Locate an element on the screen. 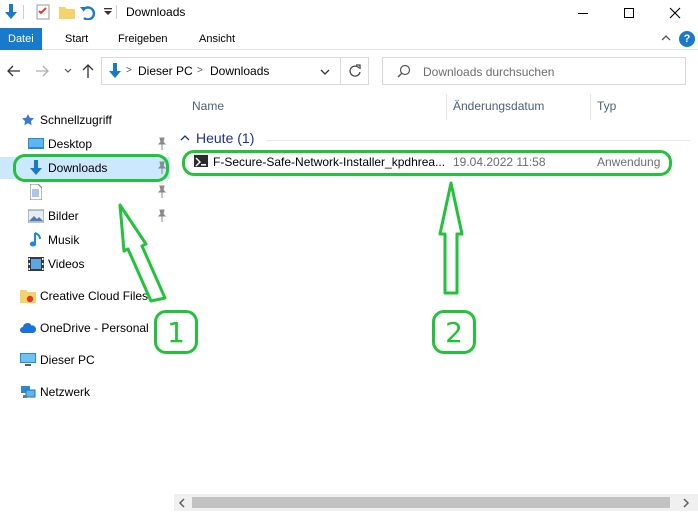 This screenshot has height=513, width=698. annotation-badge-1: 1 is located at coordinates (176, 332).